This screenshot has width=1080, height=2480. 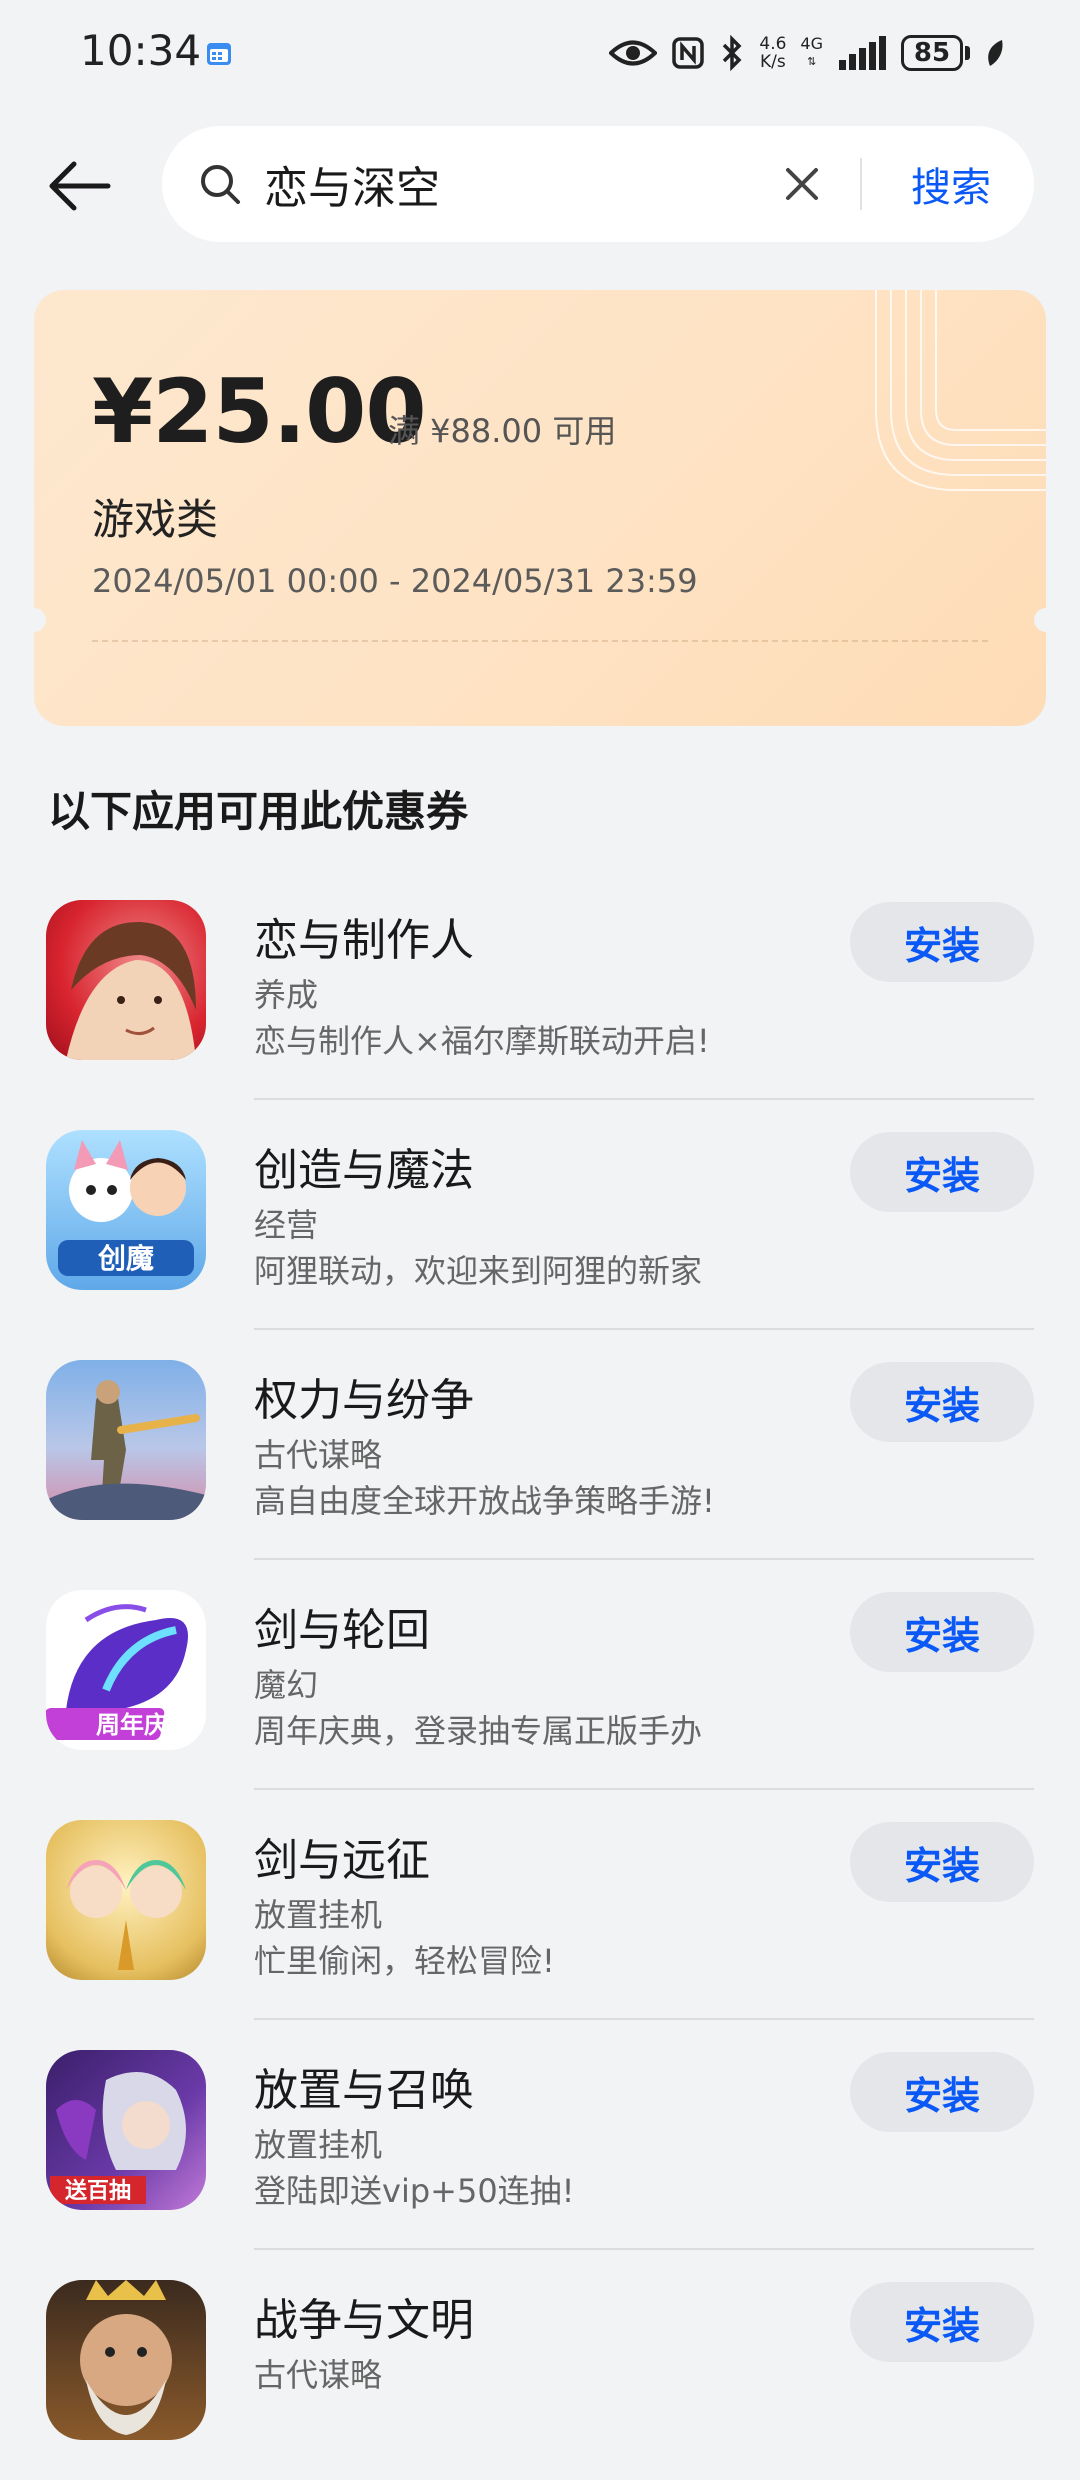 What do you see at coordinates (286, 1685) in the screenshot?
I see `app-category: 魔幻` at bounding box center [286, 1685].